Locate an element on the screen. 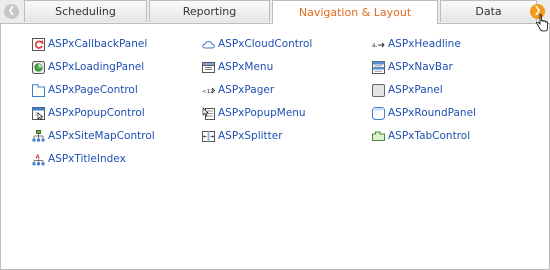  link-panel: ASPxPanel is located at coordinates (407, 90).